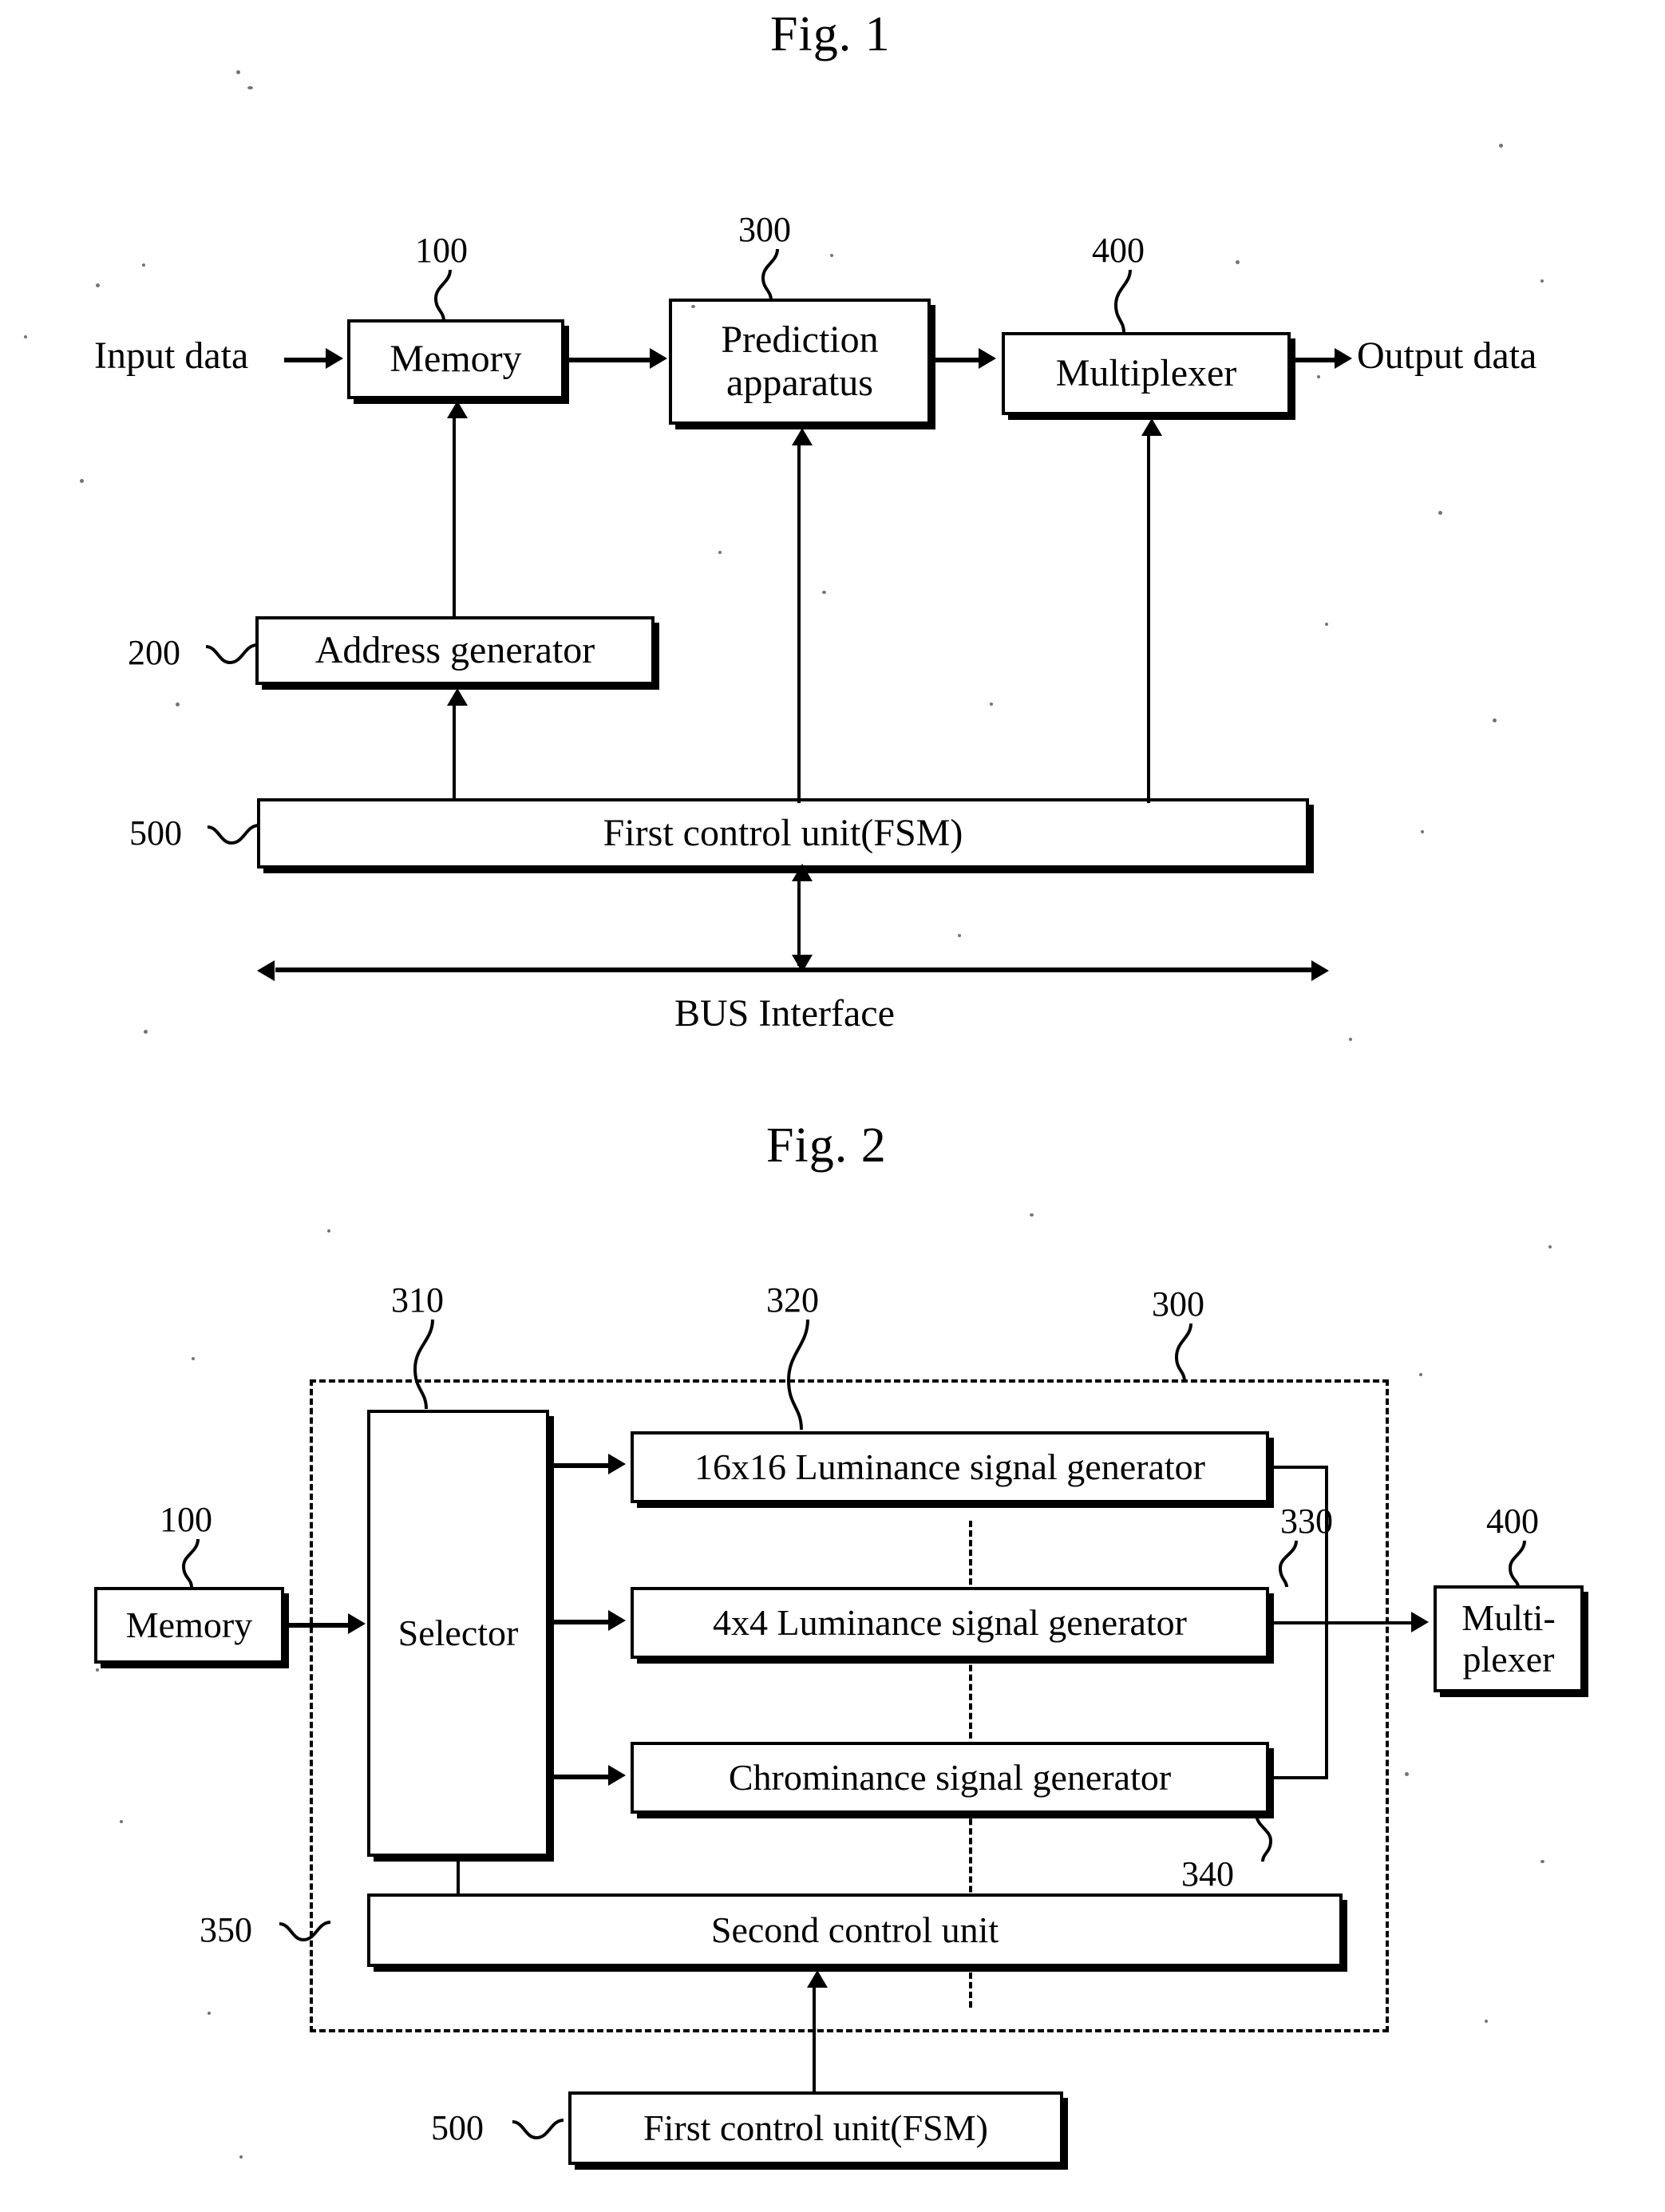 The height and width of the screenshot is (2212, 1665). What do you see at coordinates (802, 872) in the screenshot?
I see `firstcontrol-bus-arrowhead-up` at bounding box center [802, 872].